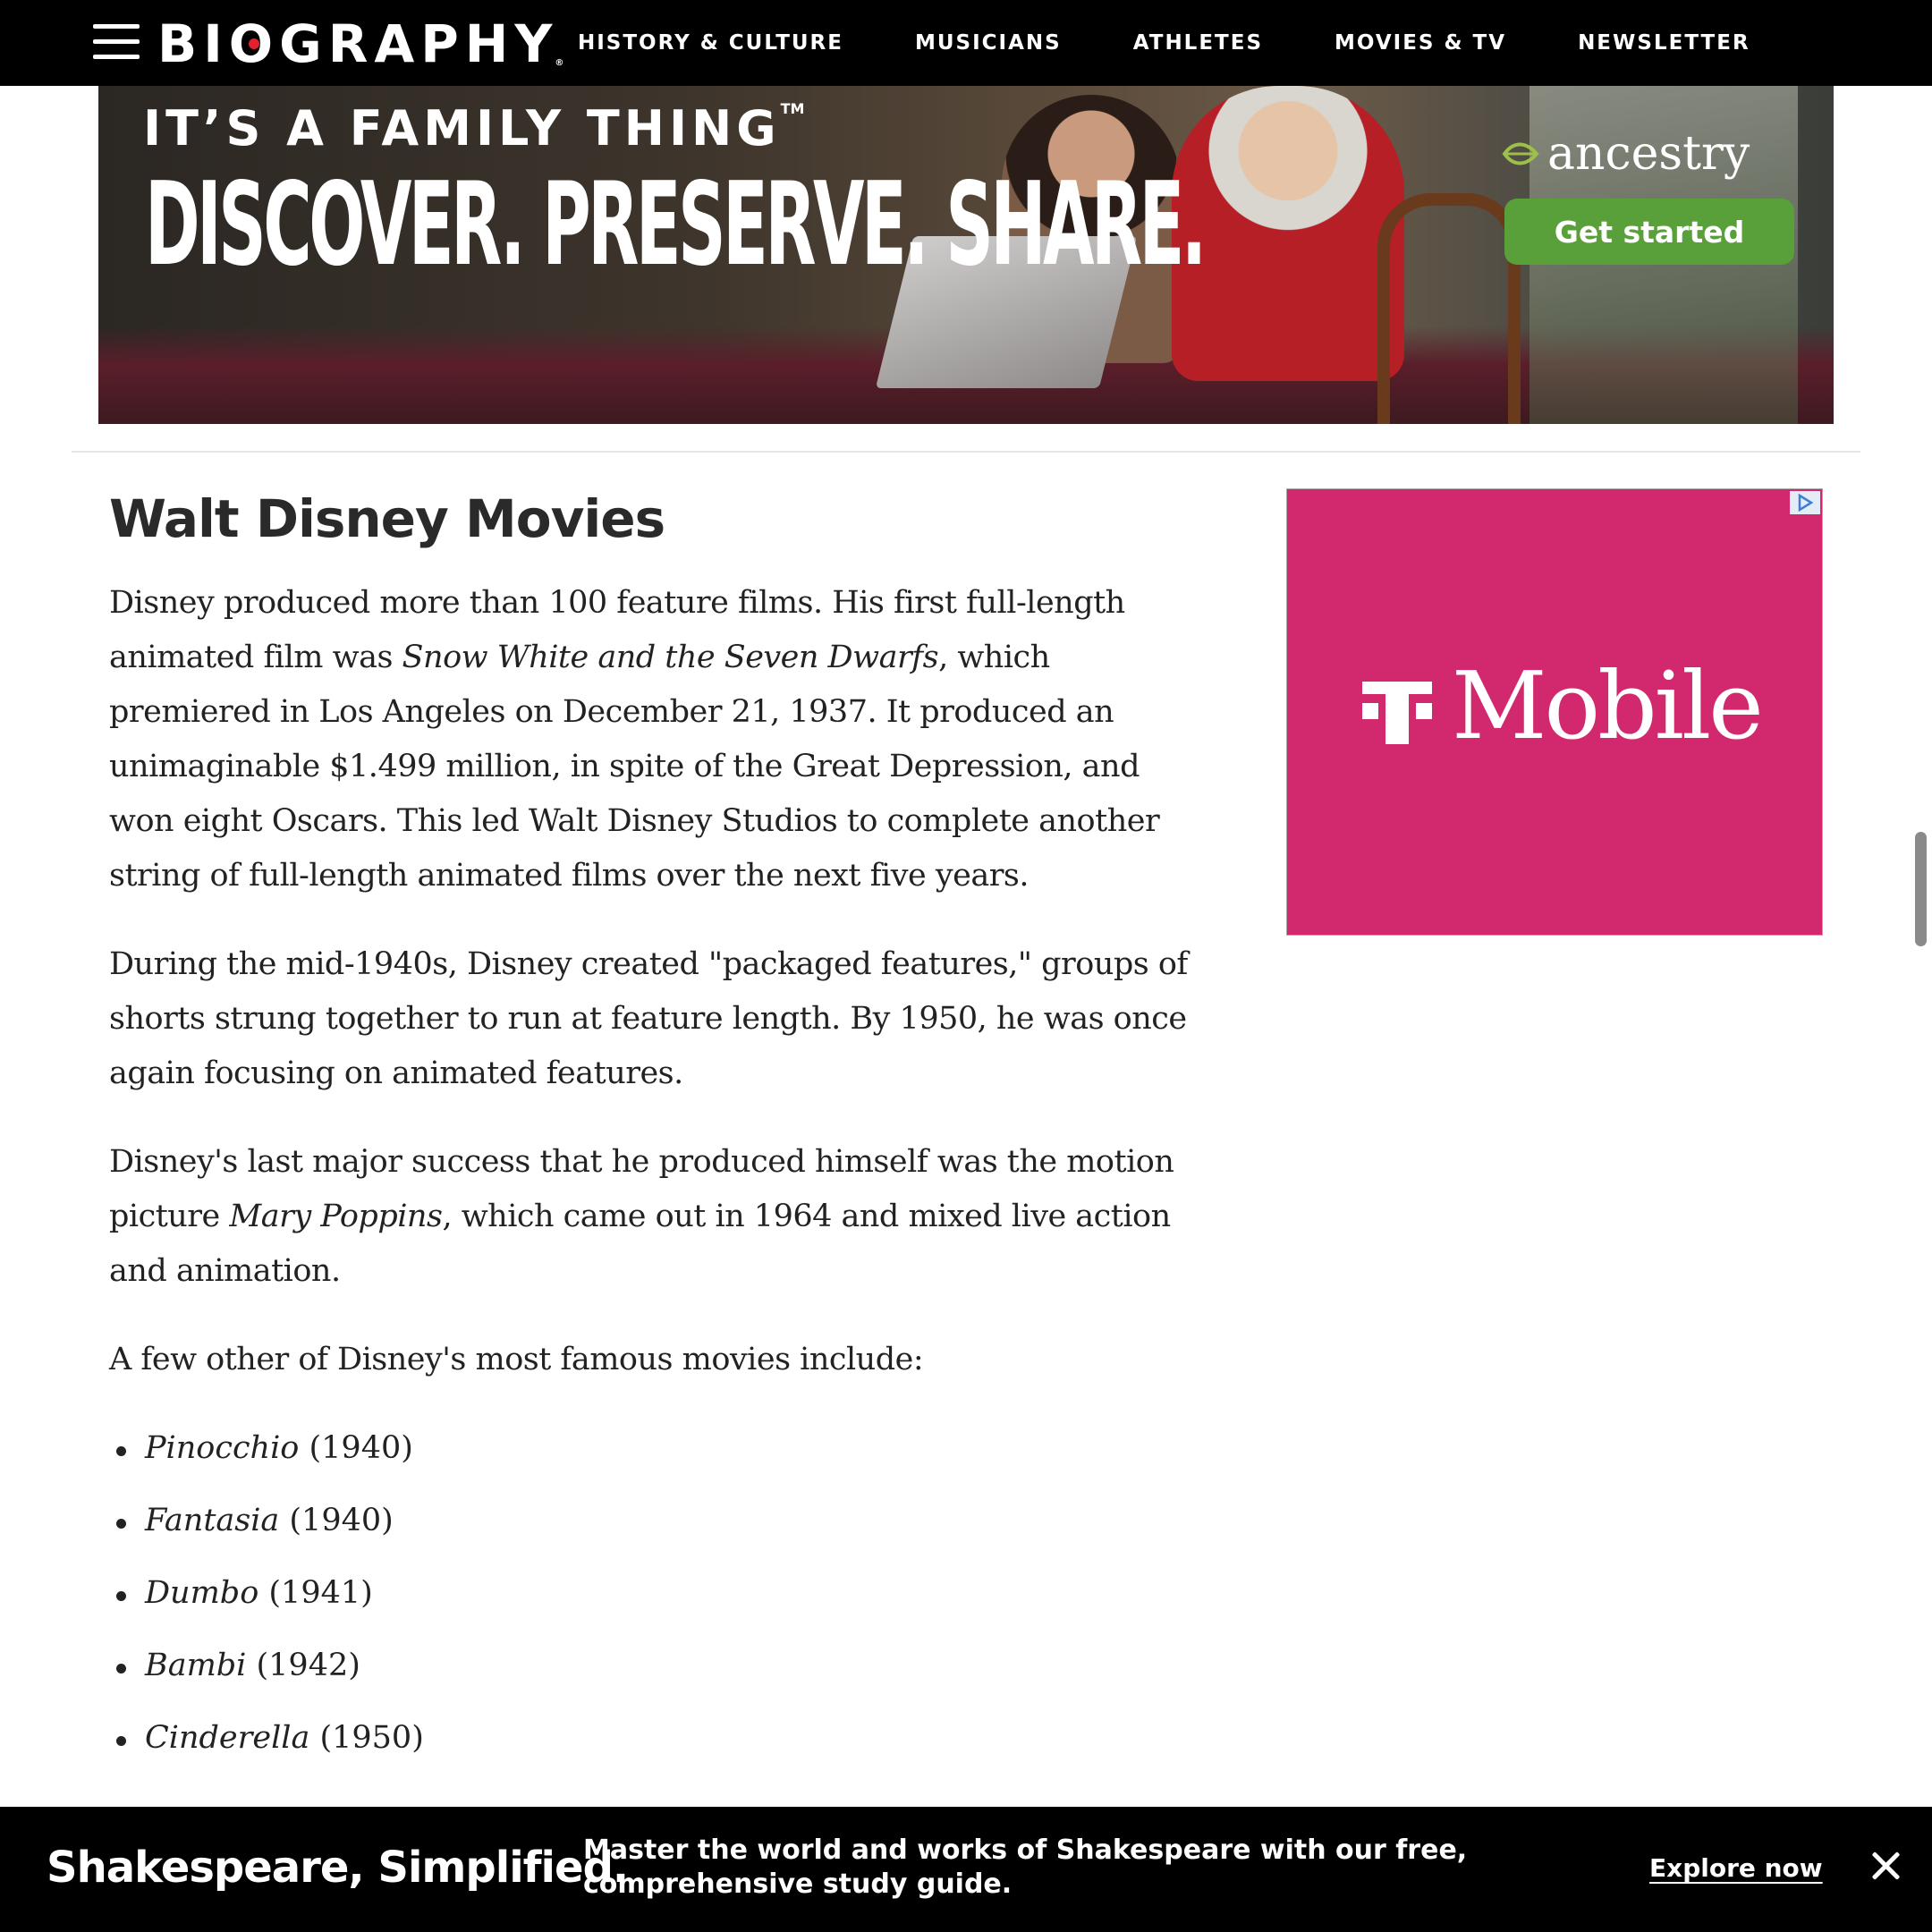 Image resolution: width=1932 pixels, height=1932 pixels. I want to click on nav-athletes: ATHLETES, so click(1198, 43).